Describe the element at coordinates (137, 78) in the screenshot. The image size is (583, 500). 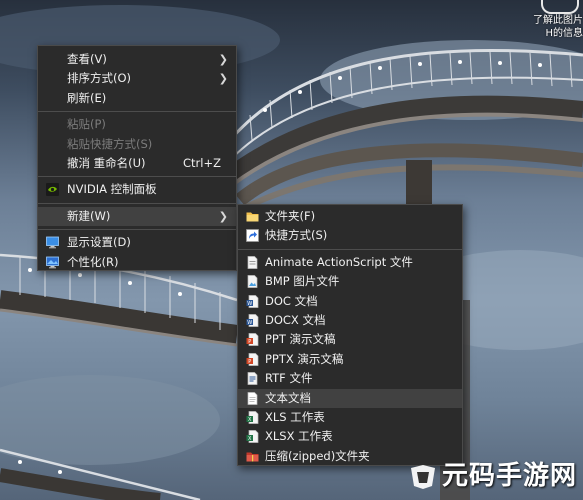
I see `menu-item-sort-by: 排序方式(O) ❯` at that location.